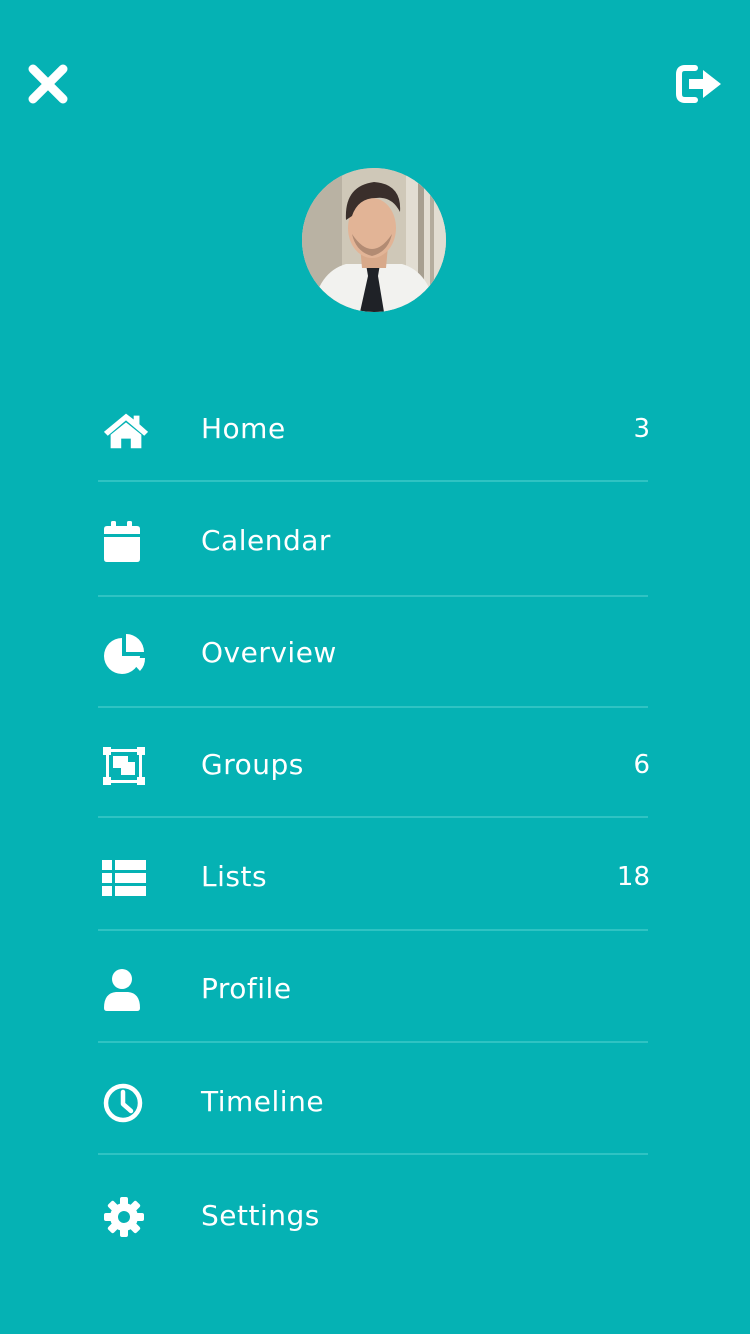 The image size is (750, 1334). I want to click on menu-item-groups: Groups 6, so click(374, 765).